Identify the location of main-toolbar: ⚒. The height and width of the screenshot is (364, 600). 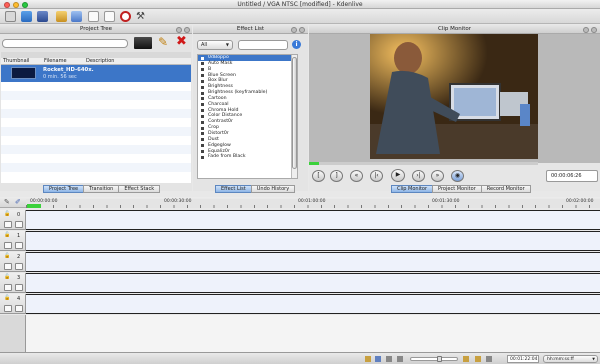
(300, 16).